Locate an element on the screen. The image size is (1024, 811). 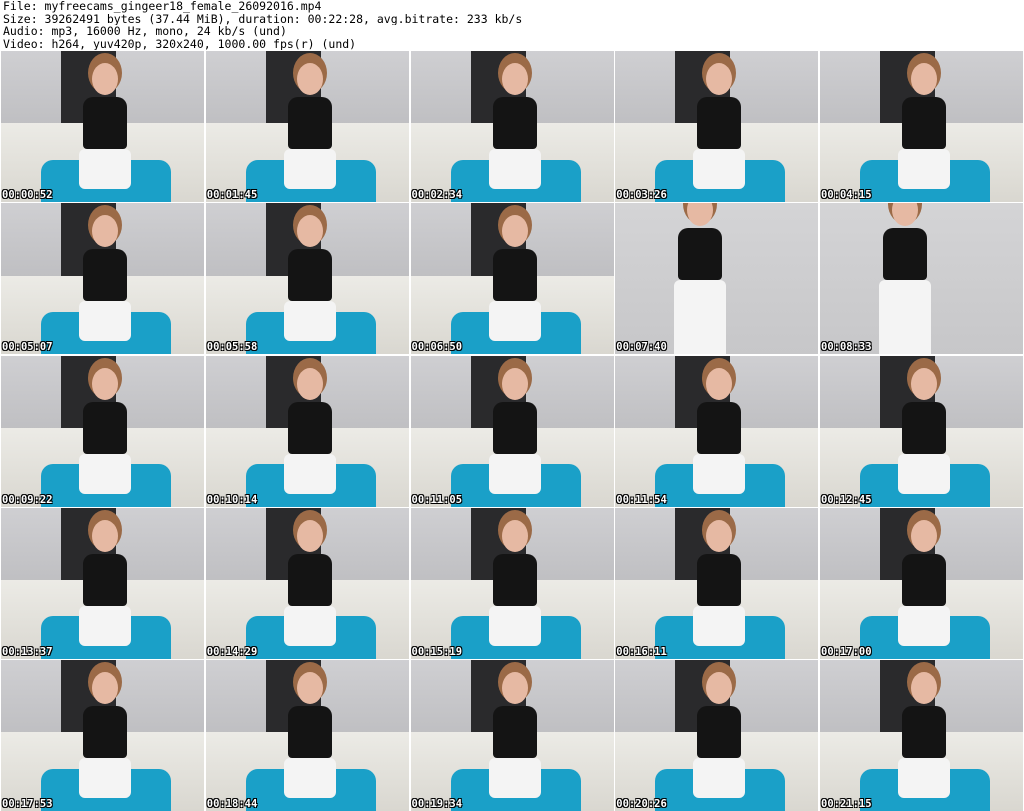
thumbnail-timestamp: 00:06:50 is located at coordinates (437, 347).